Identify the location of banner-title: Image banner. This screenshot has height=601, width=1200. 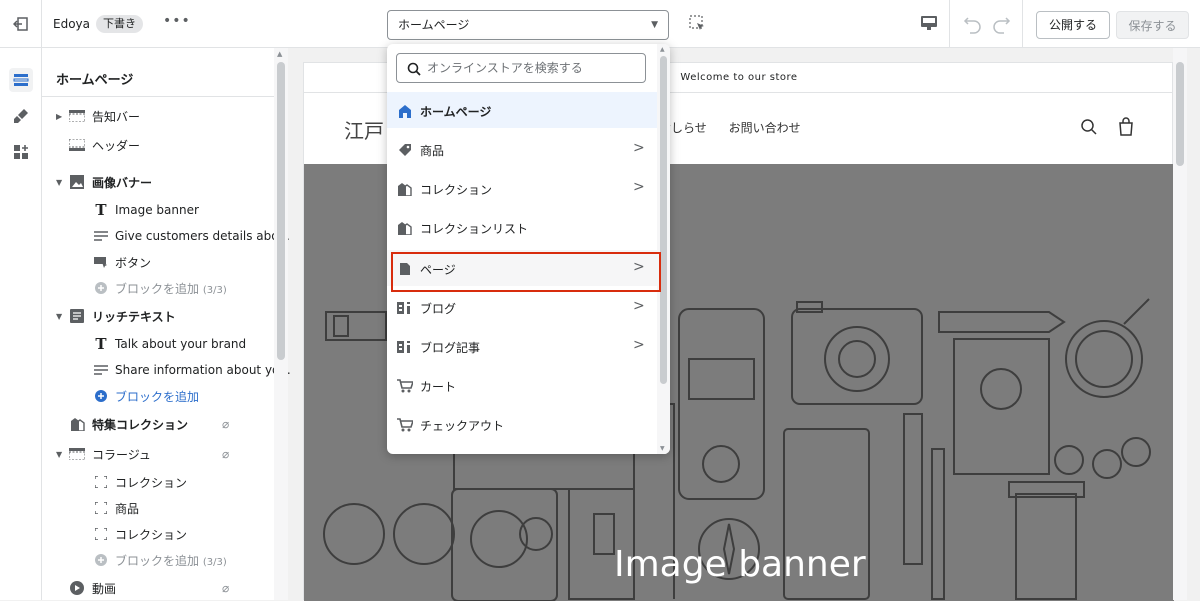
(740, 564).